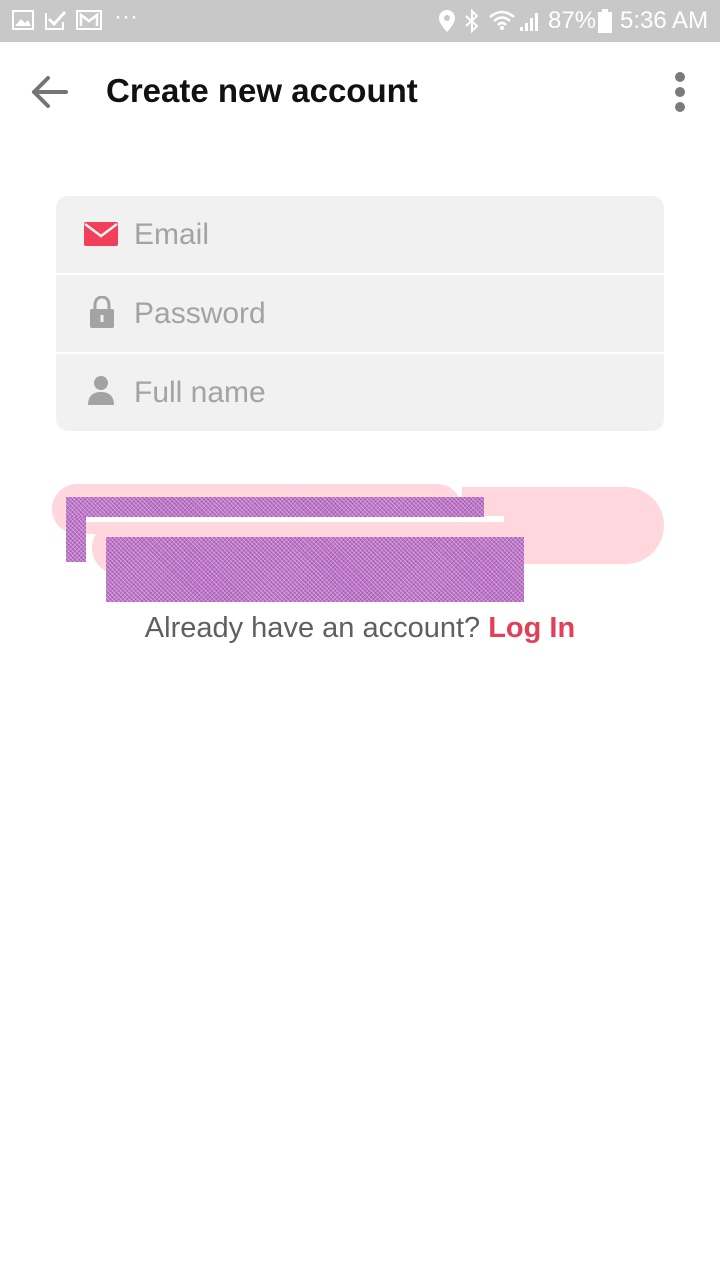  Describe the element at coordinates (680, 97) in the screenshot. I see `more-vert-icon` at that location.